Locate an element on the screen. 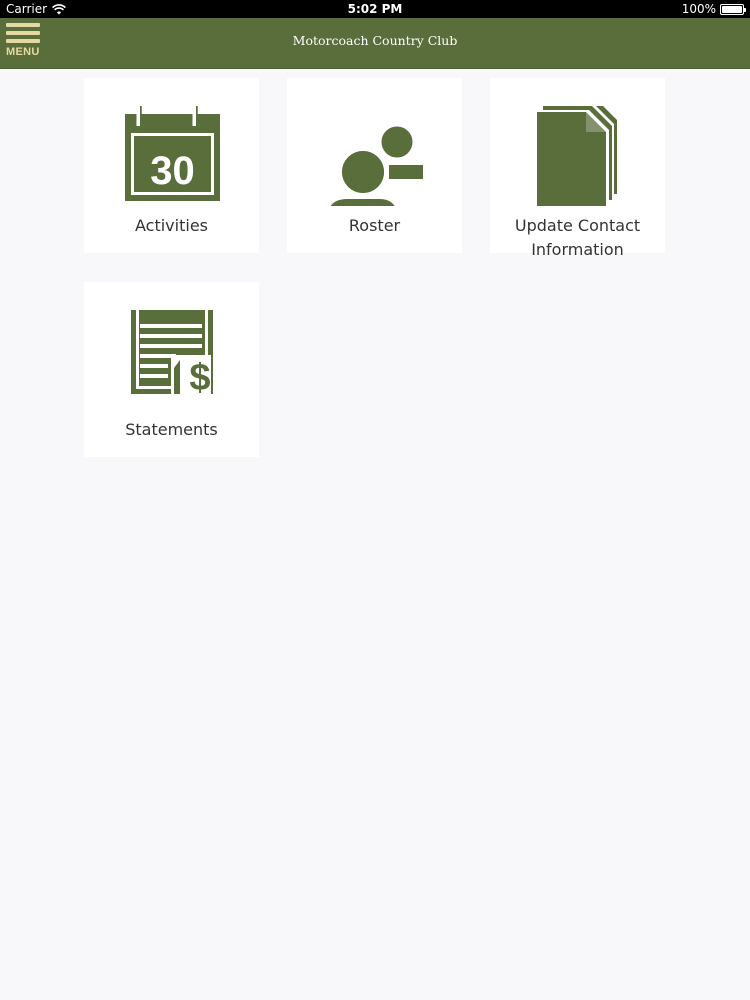 Image resolution: width=750 pixels, height=1000 pixels. hamburger-icon is located at coordinates (23, 25).